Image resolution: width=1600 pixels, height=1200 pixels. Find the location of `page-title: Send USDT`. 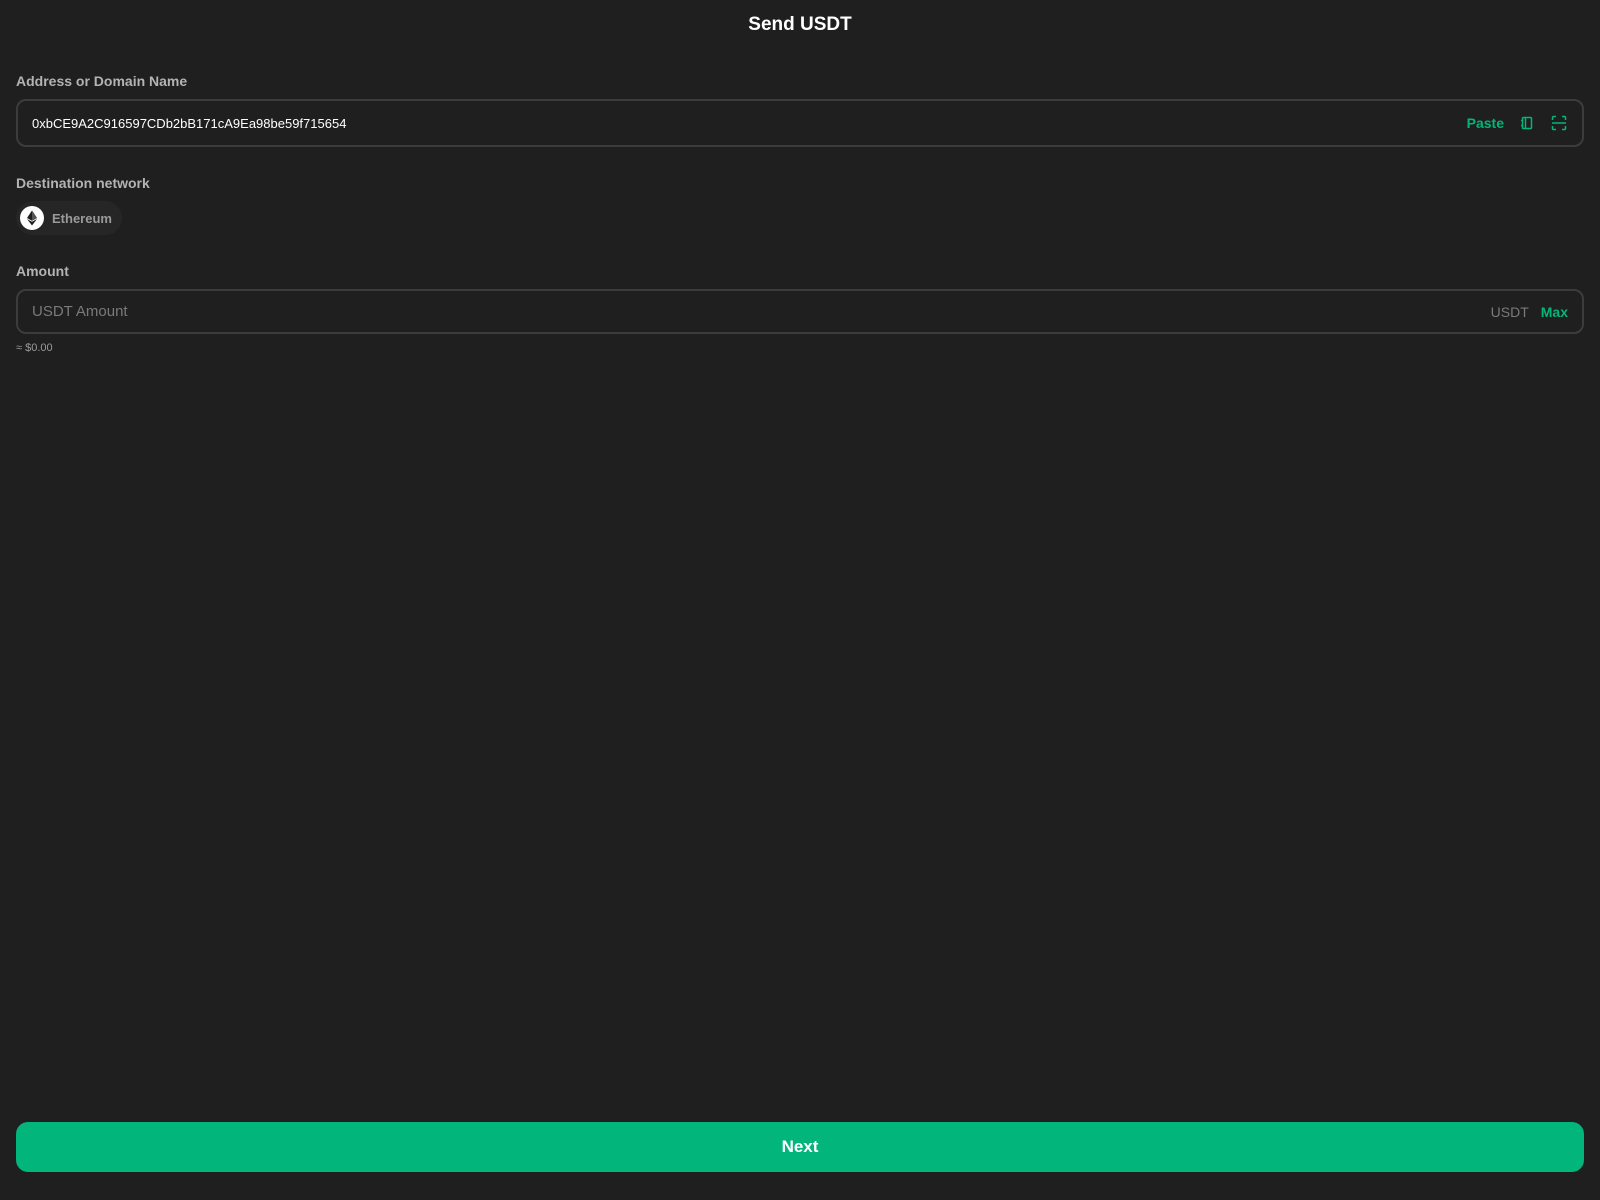

page-title: Send USDT is located at coordinates (800, 24).